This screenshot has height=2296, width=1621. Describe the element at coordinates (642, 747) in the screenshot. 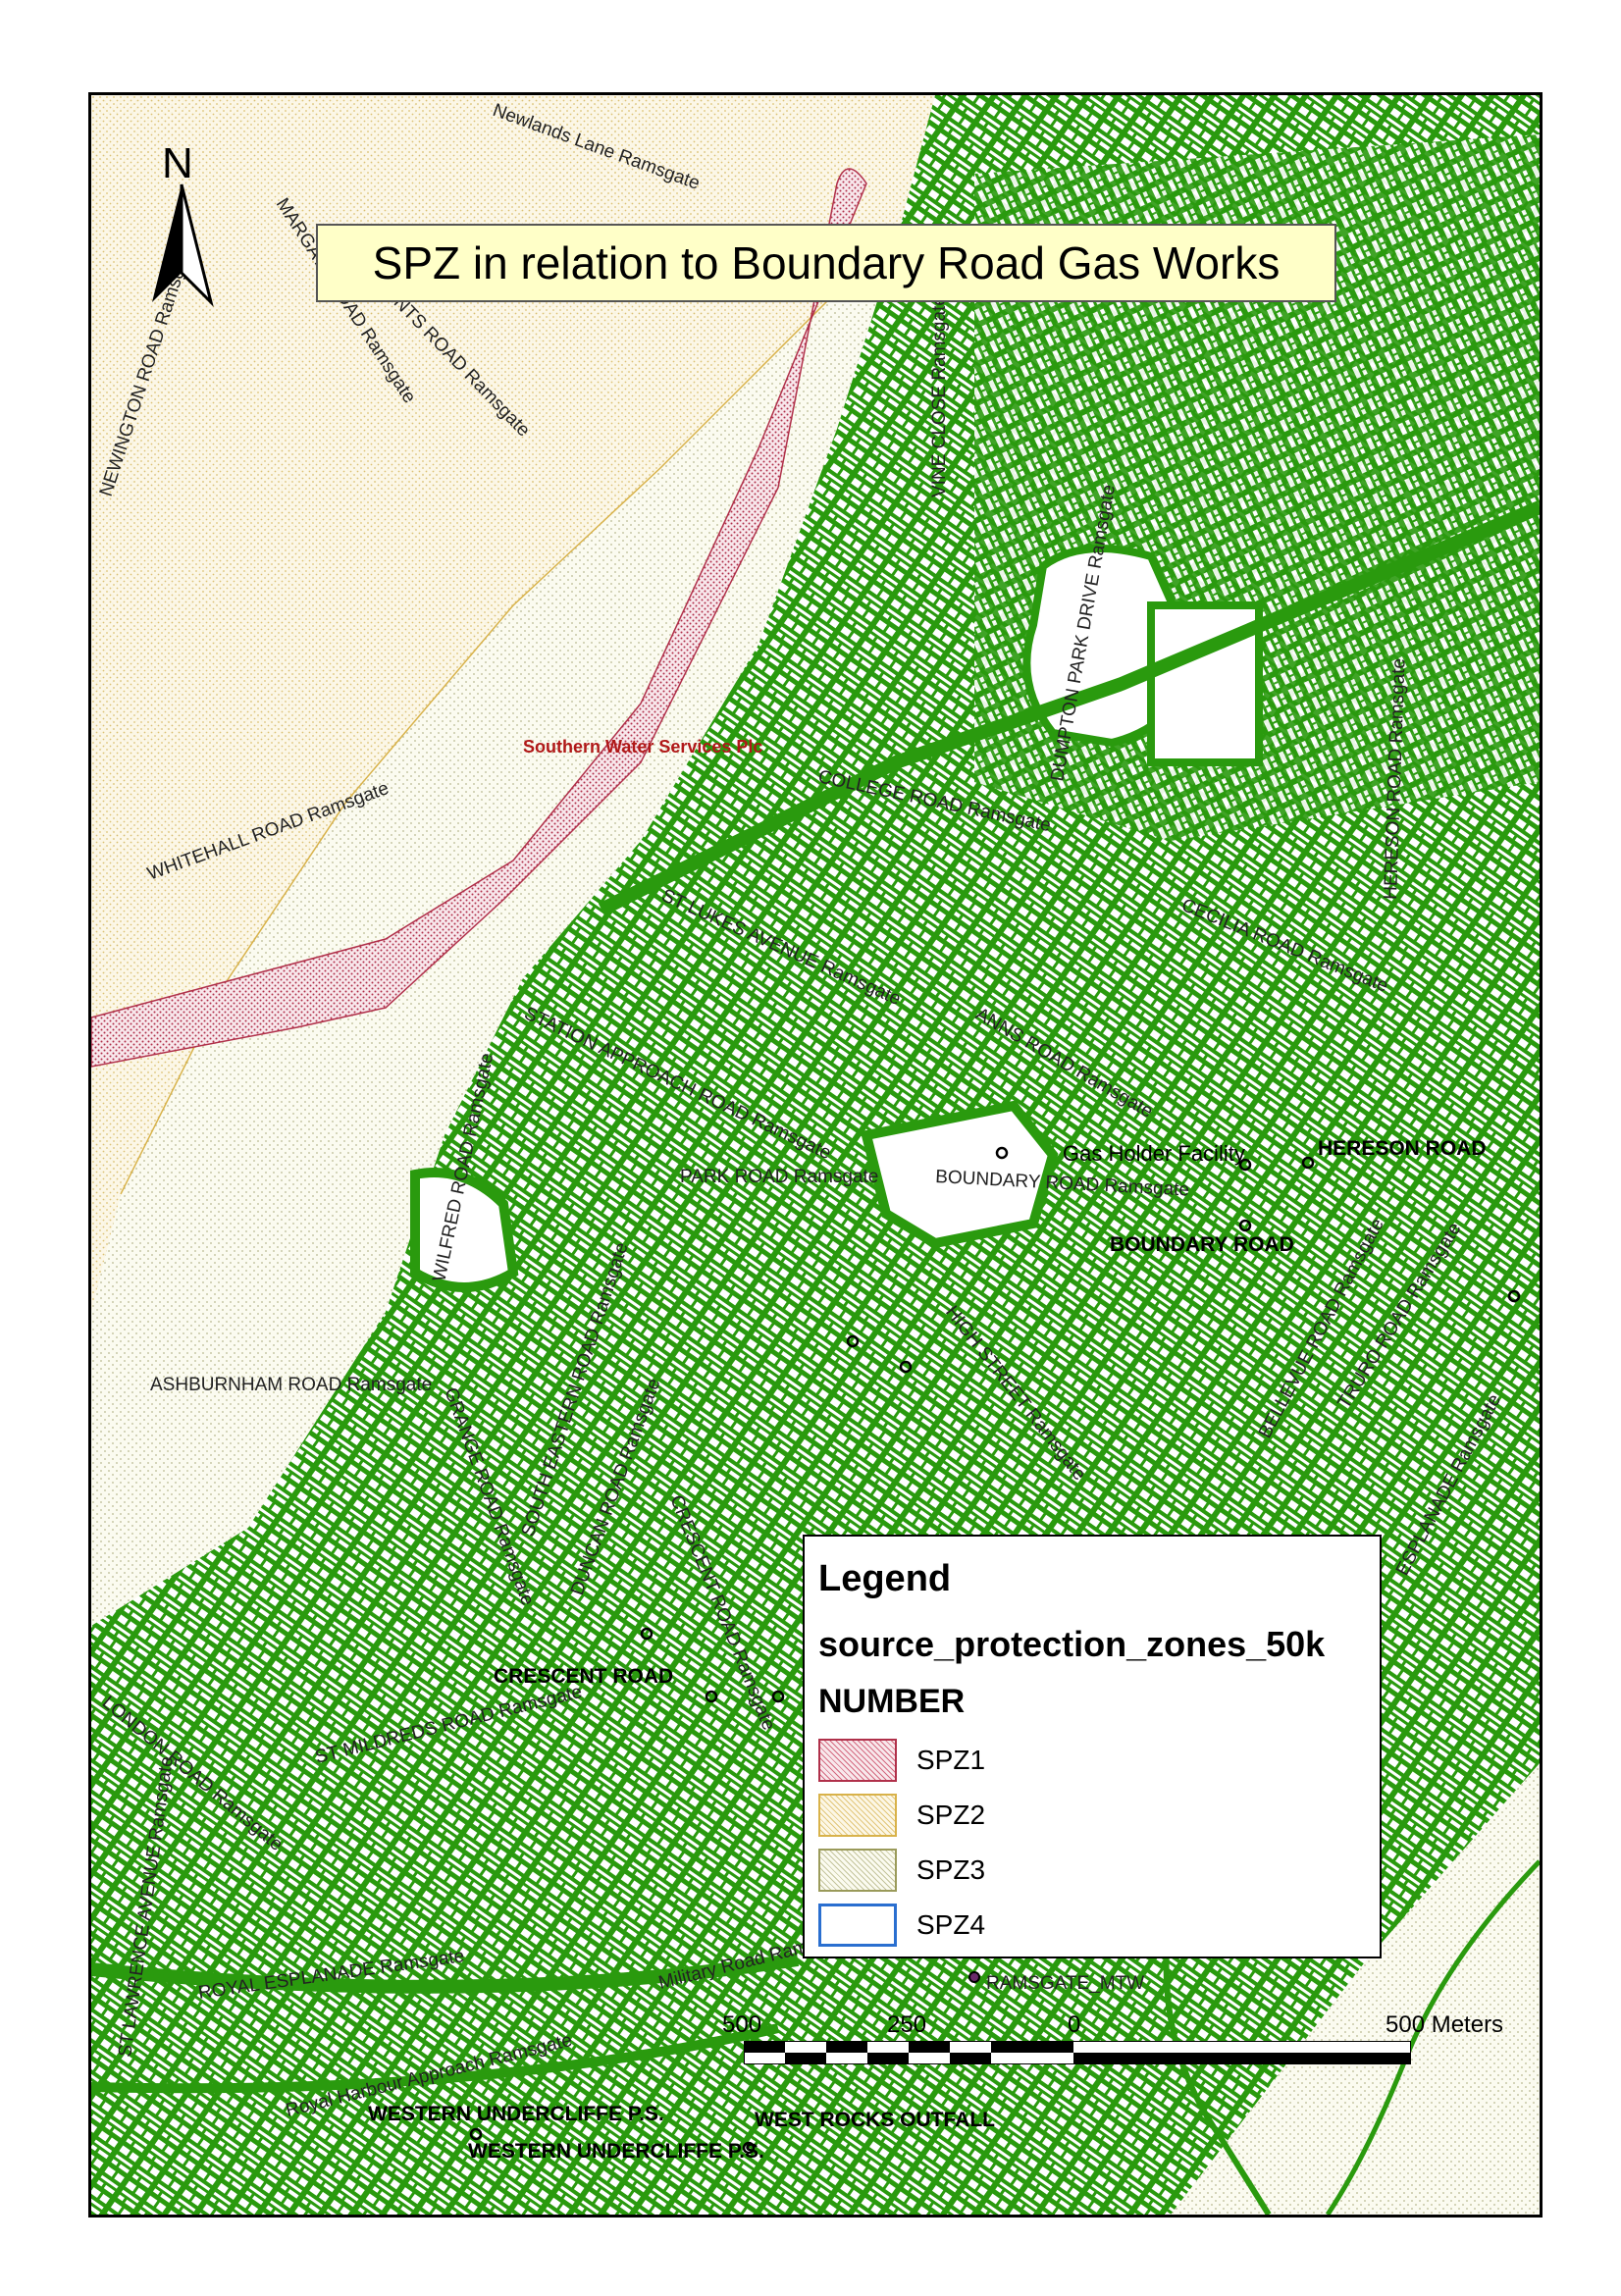

I see `owner-label: Southern Water Services Plc` at that location.